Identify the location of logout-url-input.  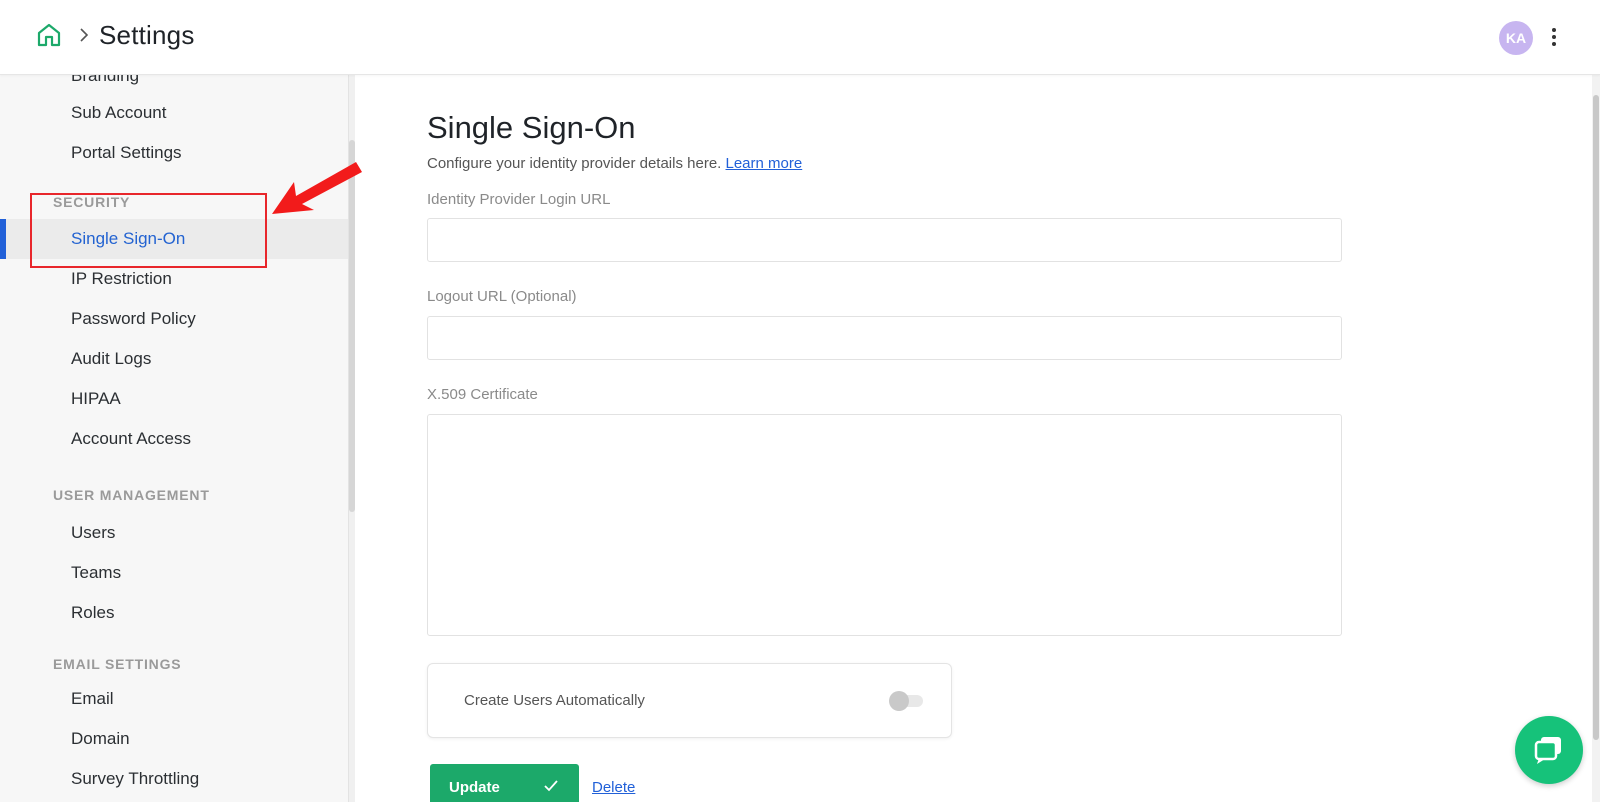
(884, 338).